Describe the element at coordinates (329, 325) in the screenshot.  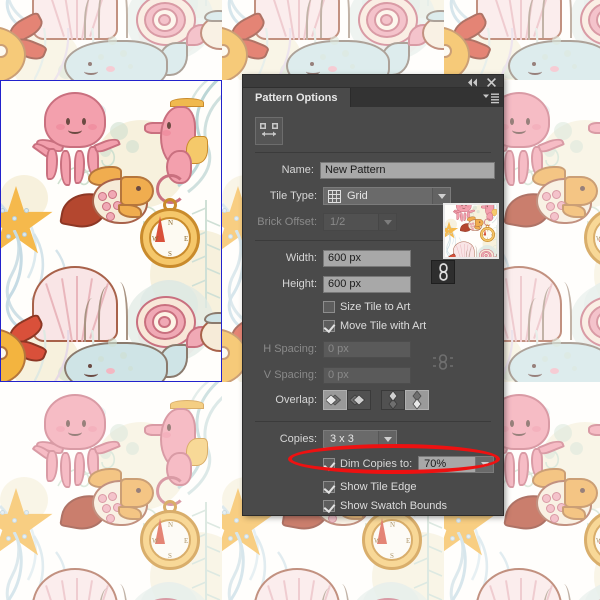
I see `move-tile-with-art-checkbox` at that location.